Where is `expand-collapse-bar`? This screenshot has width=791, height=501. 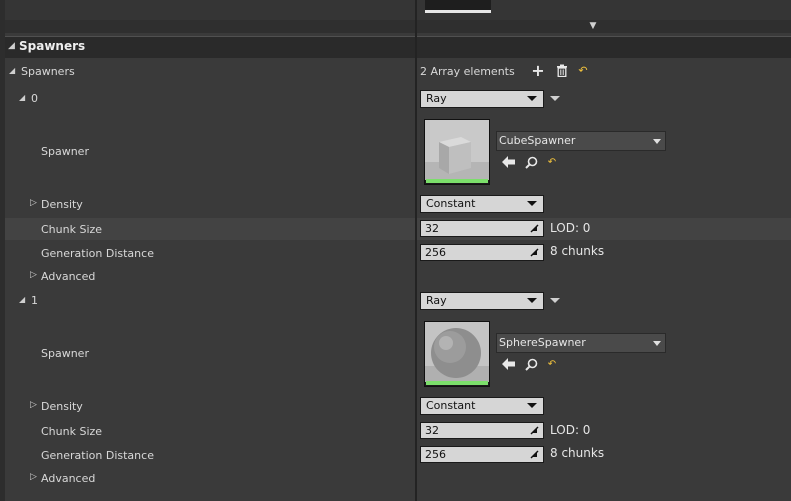
expand-collapse-bar is located at coordinates (398, 26).